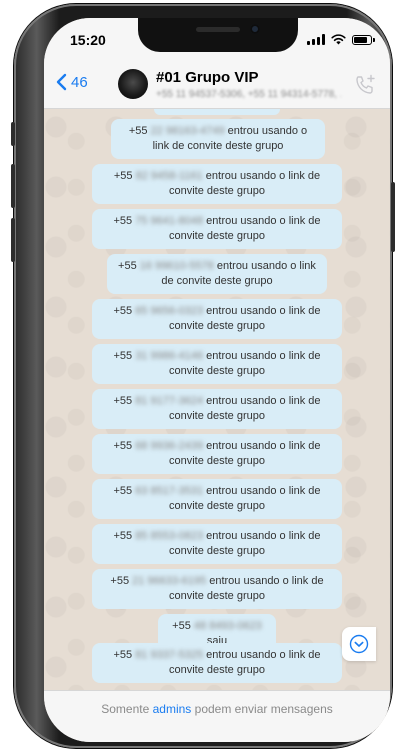  I want to click on add-call-button, so click(365, 87).